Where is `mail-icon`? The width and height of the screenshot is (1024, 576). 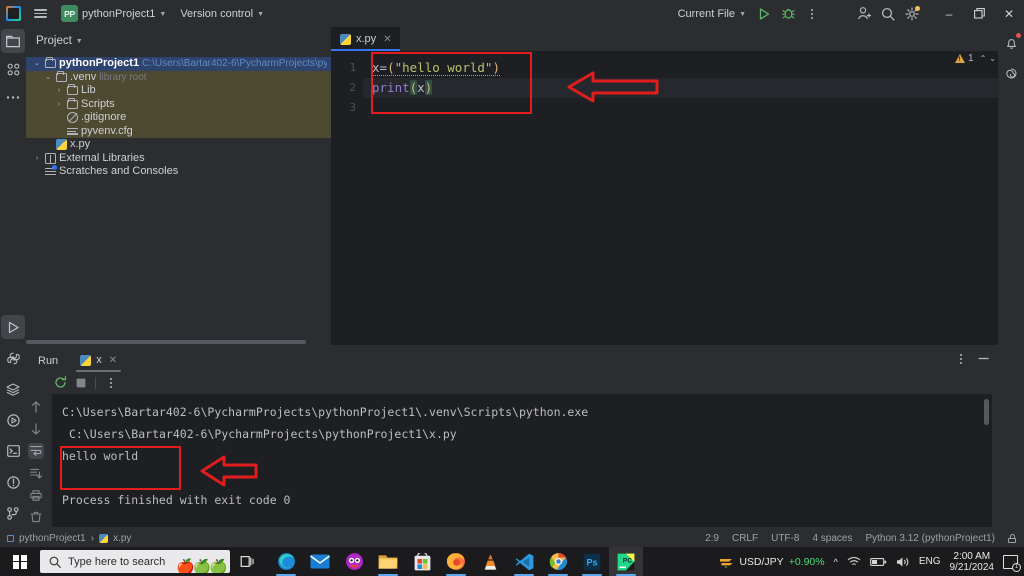 mail-icon is located at coordinates (320, 561).